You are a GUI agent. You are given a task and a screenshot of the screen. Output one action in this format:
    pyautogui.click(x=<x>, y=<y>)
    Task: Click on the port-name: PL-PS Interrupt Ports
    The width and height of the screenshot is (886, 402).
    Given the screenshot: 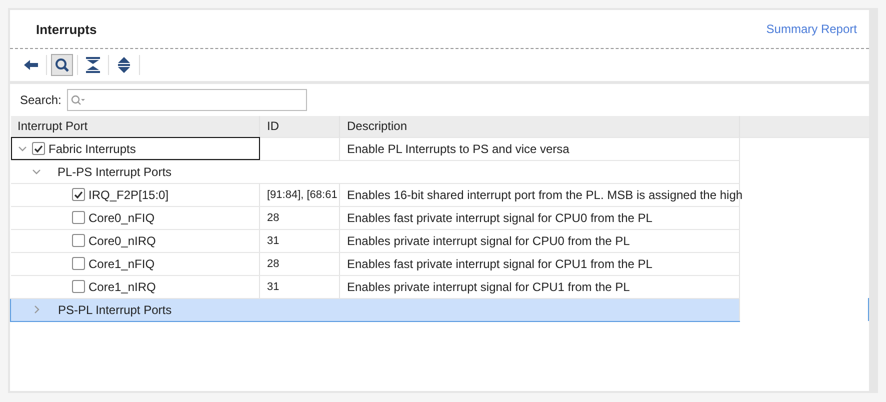 What is the action you would take?
    pyautogui.click(x=115, y=171)
    